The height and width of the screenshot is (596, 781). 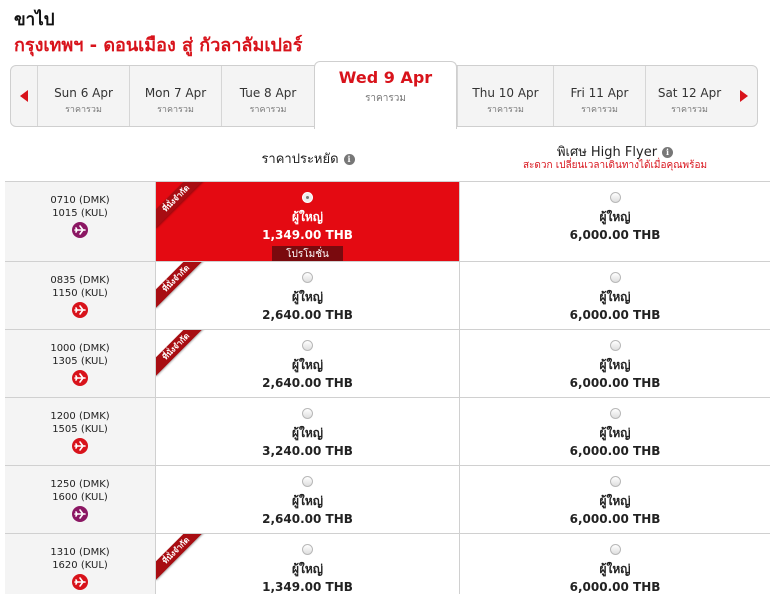 I want to click on flight-times: 0710 (DMK) 1015 (KUL), so click(x=80, y=221).